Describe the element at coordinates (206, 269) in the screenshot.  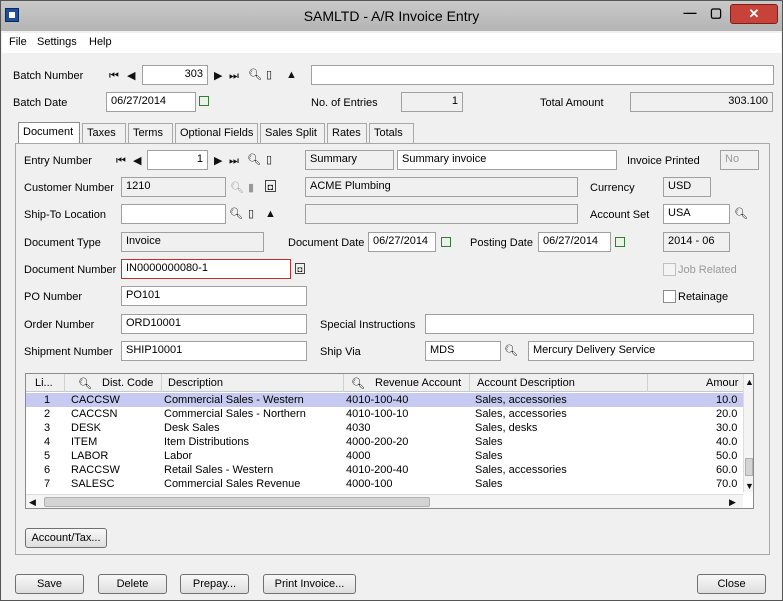
I see `document-number-input: IN0000000080-1` at that location.